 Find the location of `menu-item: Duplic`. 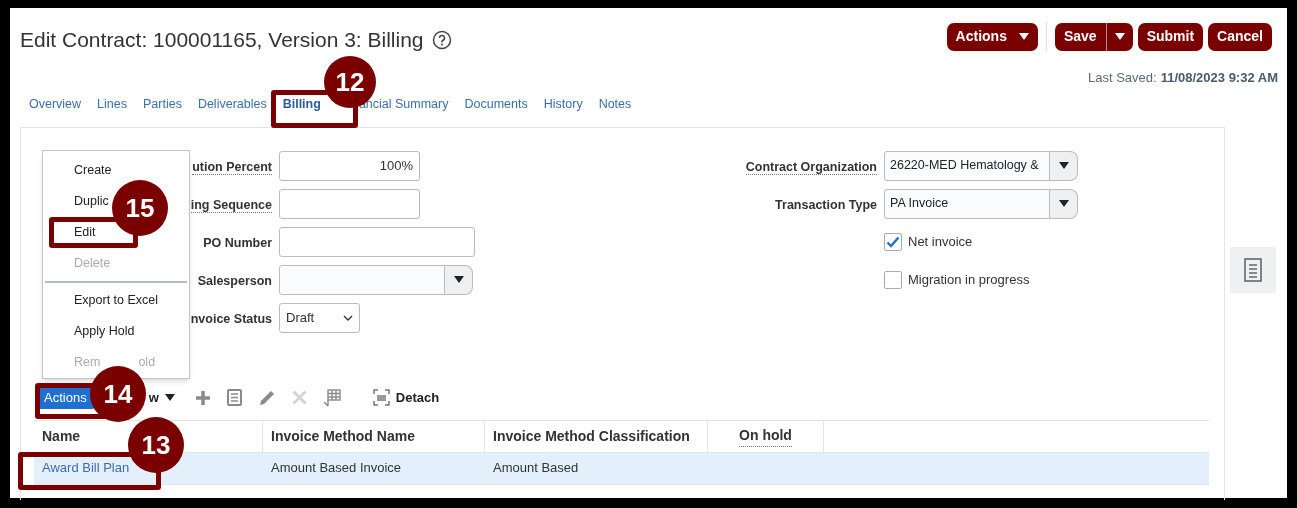

menu-item: Duplic is located at coordinates (91, 201).